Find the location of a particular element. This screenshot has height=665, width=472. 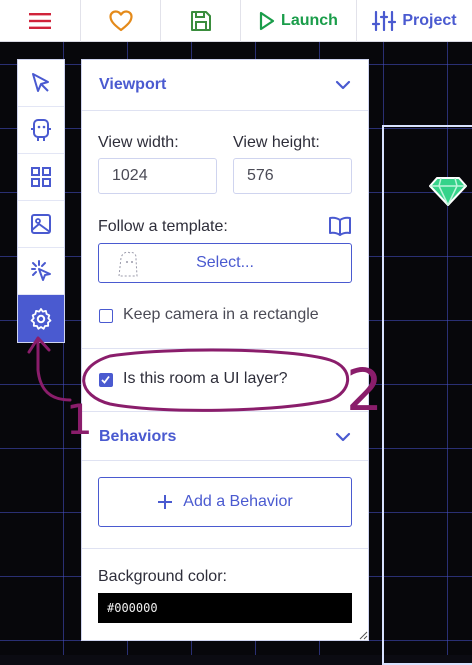

top-toolbar: Launch Project is located at coordinates (236, 21).